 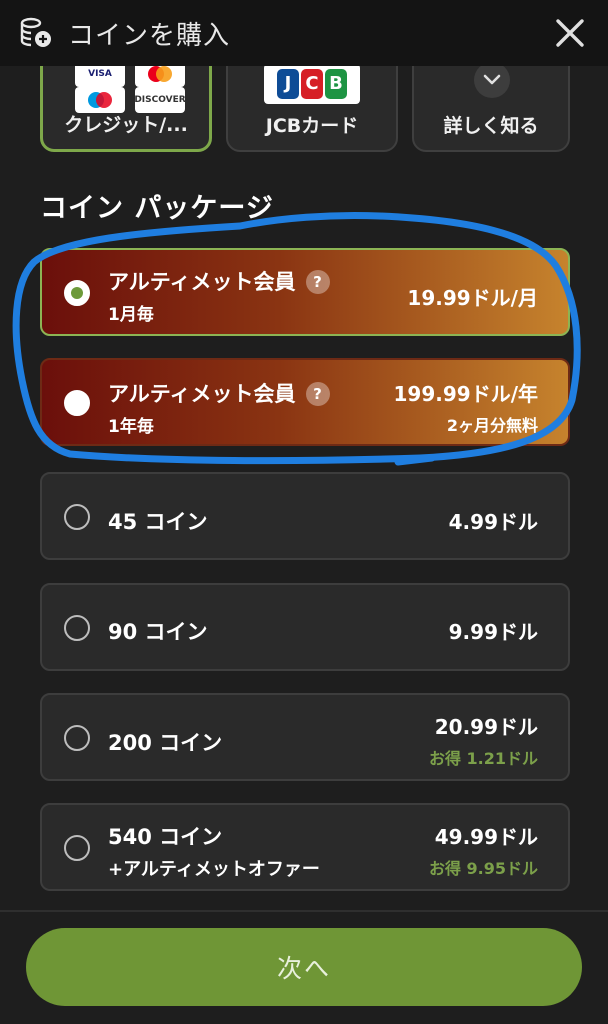 I want to click on package-period: 1年毎, so click(x=131, y=427).